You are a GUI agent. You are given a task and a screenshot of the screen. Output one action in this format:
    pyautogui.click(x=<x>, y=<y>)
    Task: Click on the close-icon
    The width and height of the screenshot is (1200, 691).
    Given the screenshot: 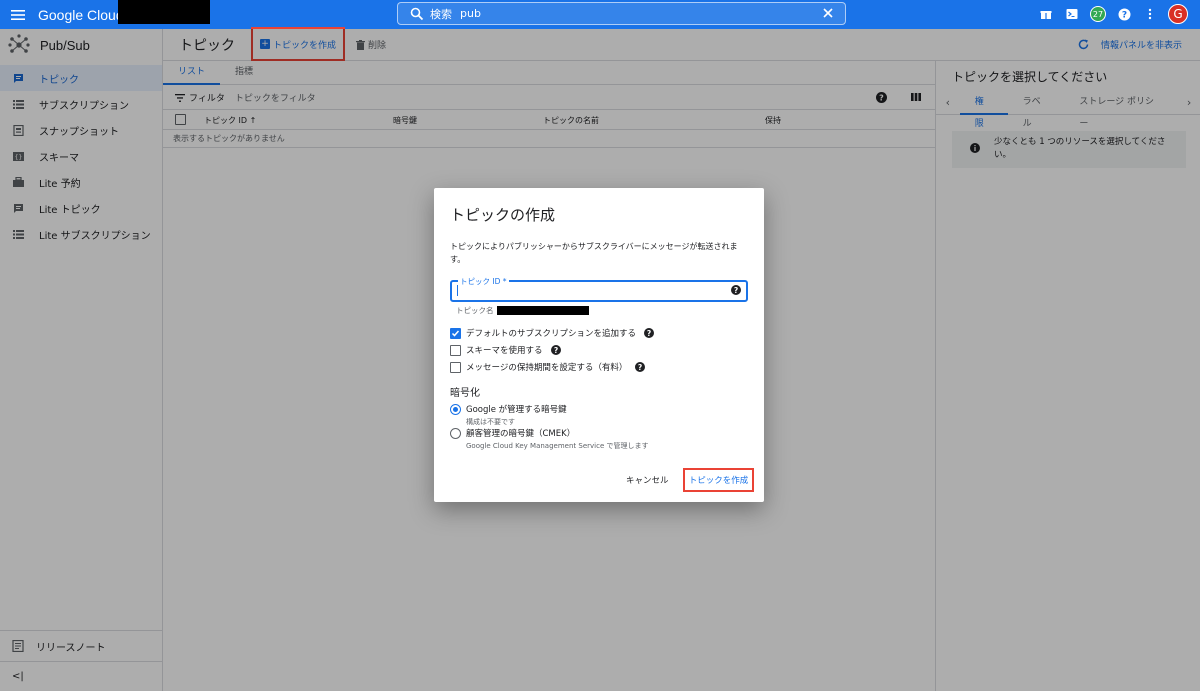 What is the action you would take?
    pyautogui.click(x=828, y=13)
    